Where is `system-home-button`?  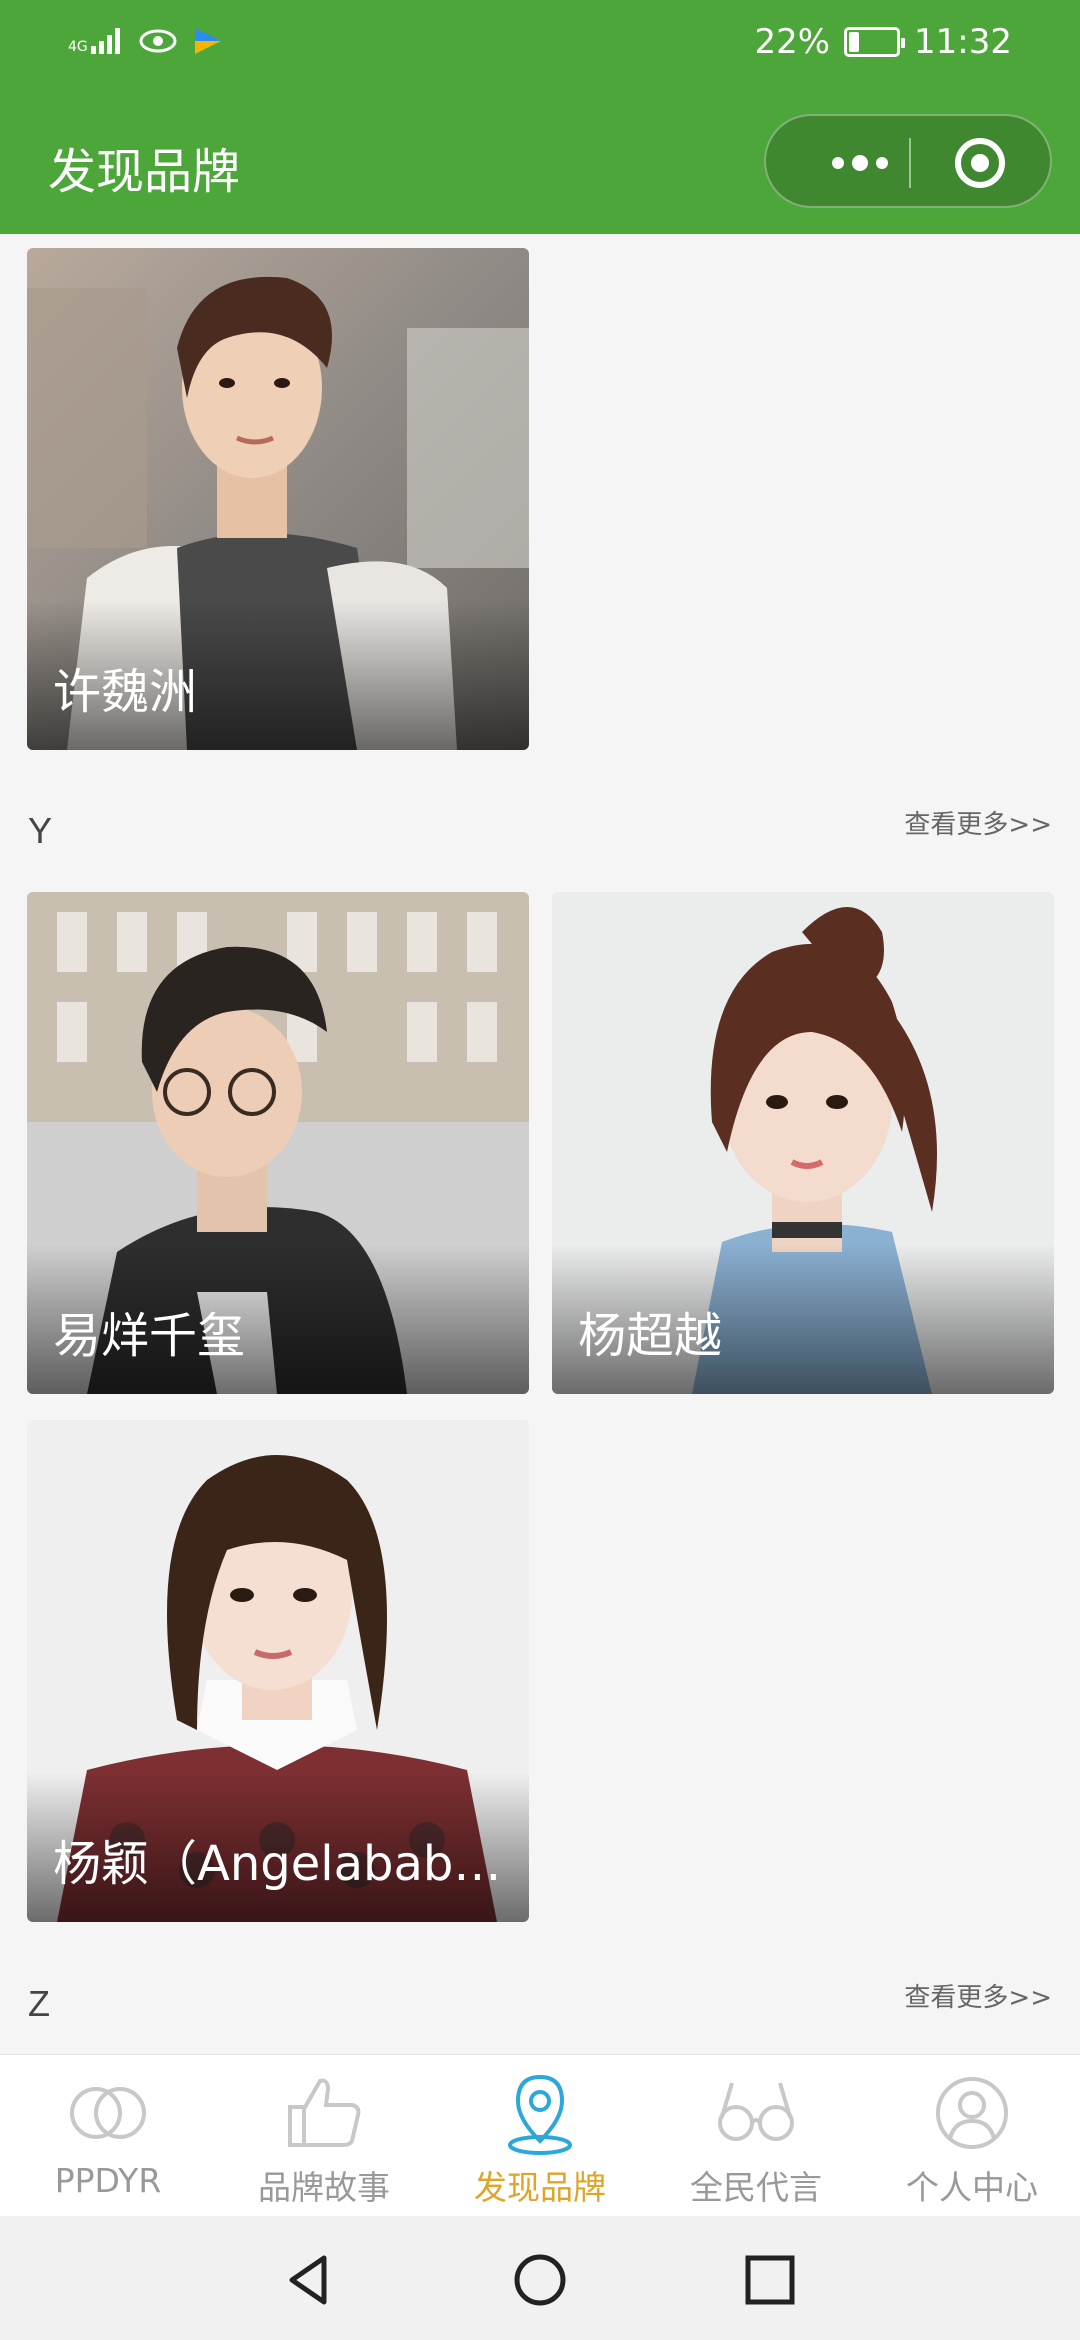
system-home-button is located at coordinates (540, 2280).